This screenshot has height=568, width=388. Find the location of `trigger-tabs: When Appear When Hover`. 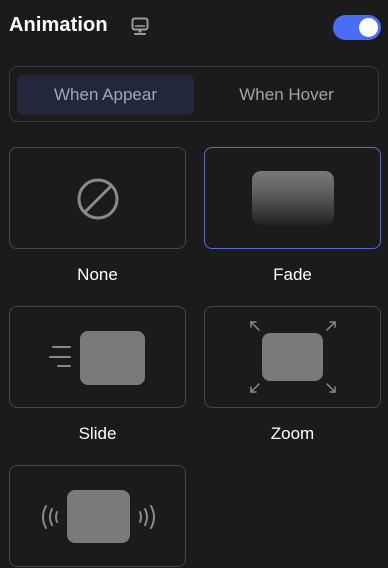

trigger-tabs: When Appear When Hover is located at coordinates (194, 94).